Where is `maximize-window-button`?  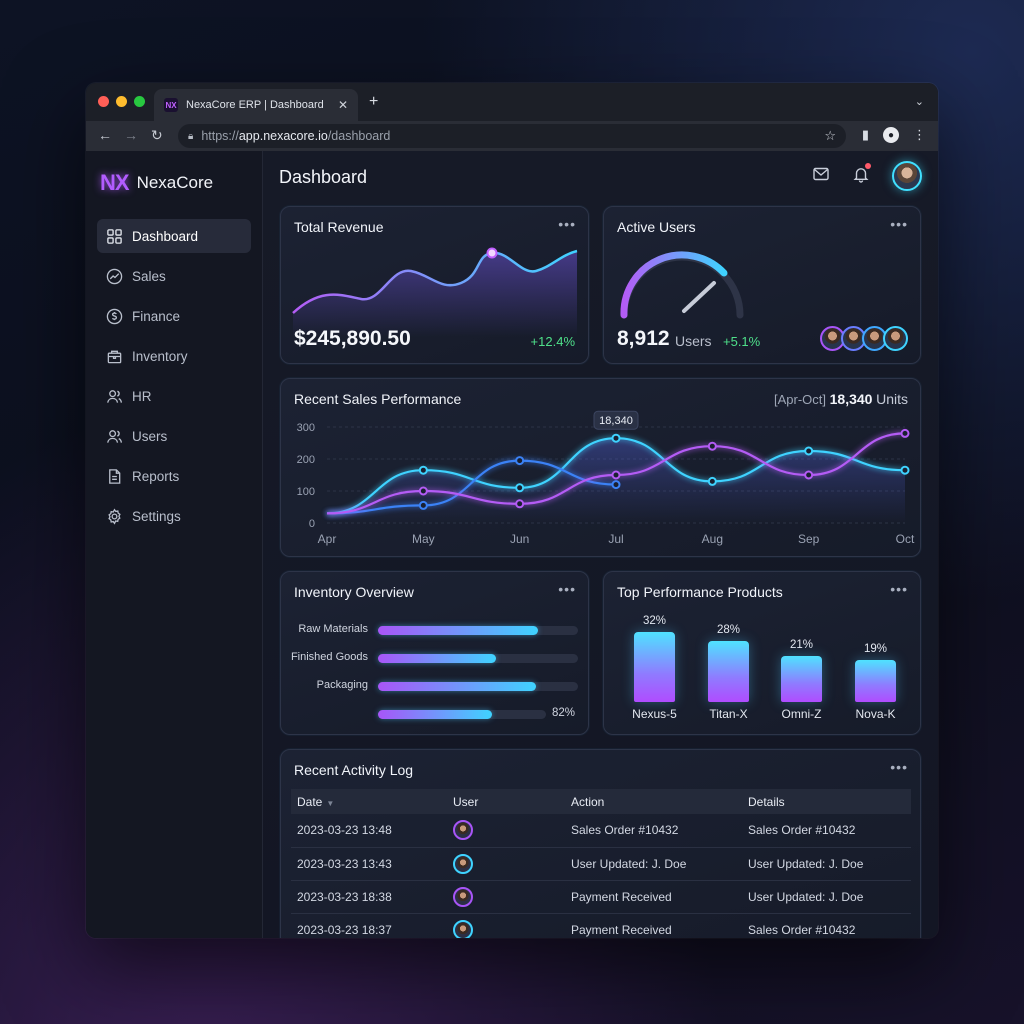
maximize-window-button is located at coordinates (139, 101).